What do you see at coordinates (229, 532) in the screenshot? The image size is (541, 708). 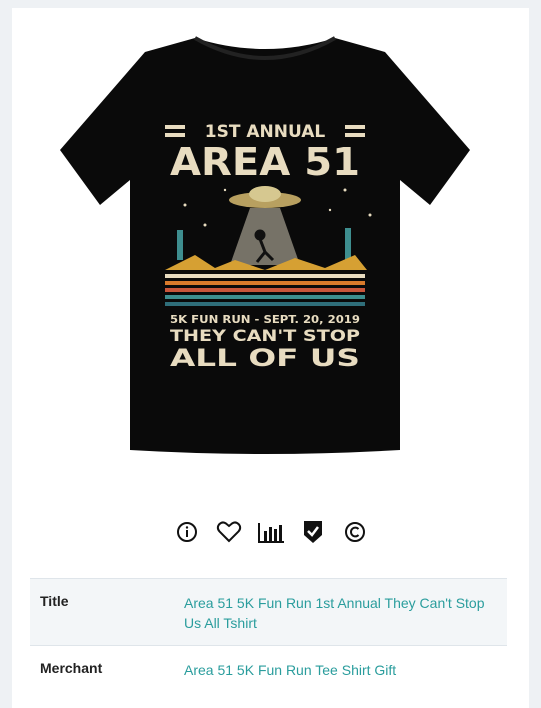 I see `heart-icon` at bounding box center [229, 532].